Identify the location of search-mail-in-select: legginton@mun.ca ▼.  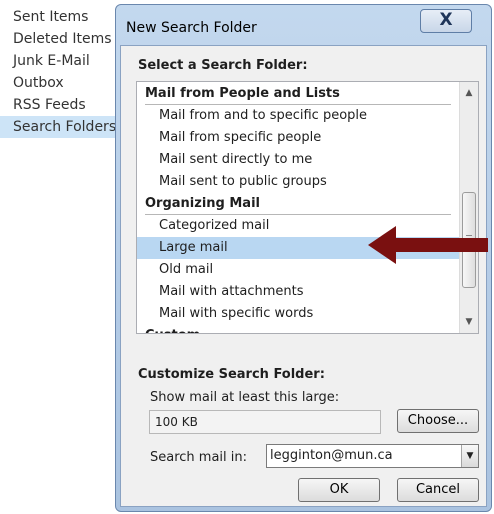
(372, 456).